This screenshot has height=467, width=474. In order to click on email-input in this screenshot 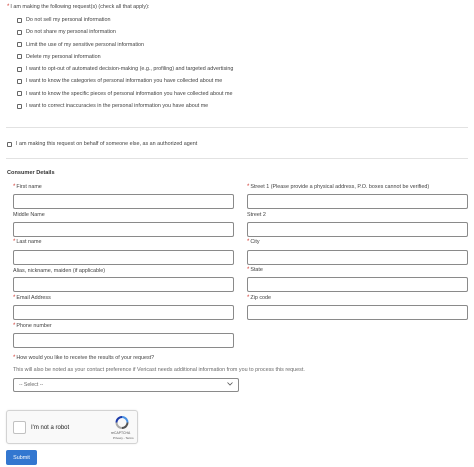, I will do `click(123, 312)`.